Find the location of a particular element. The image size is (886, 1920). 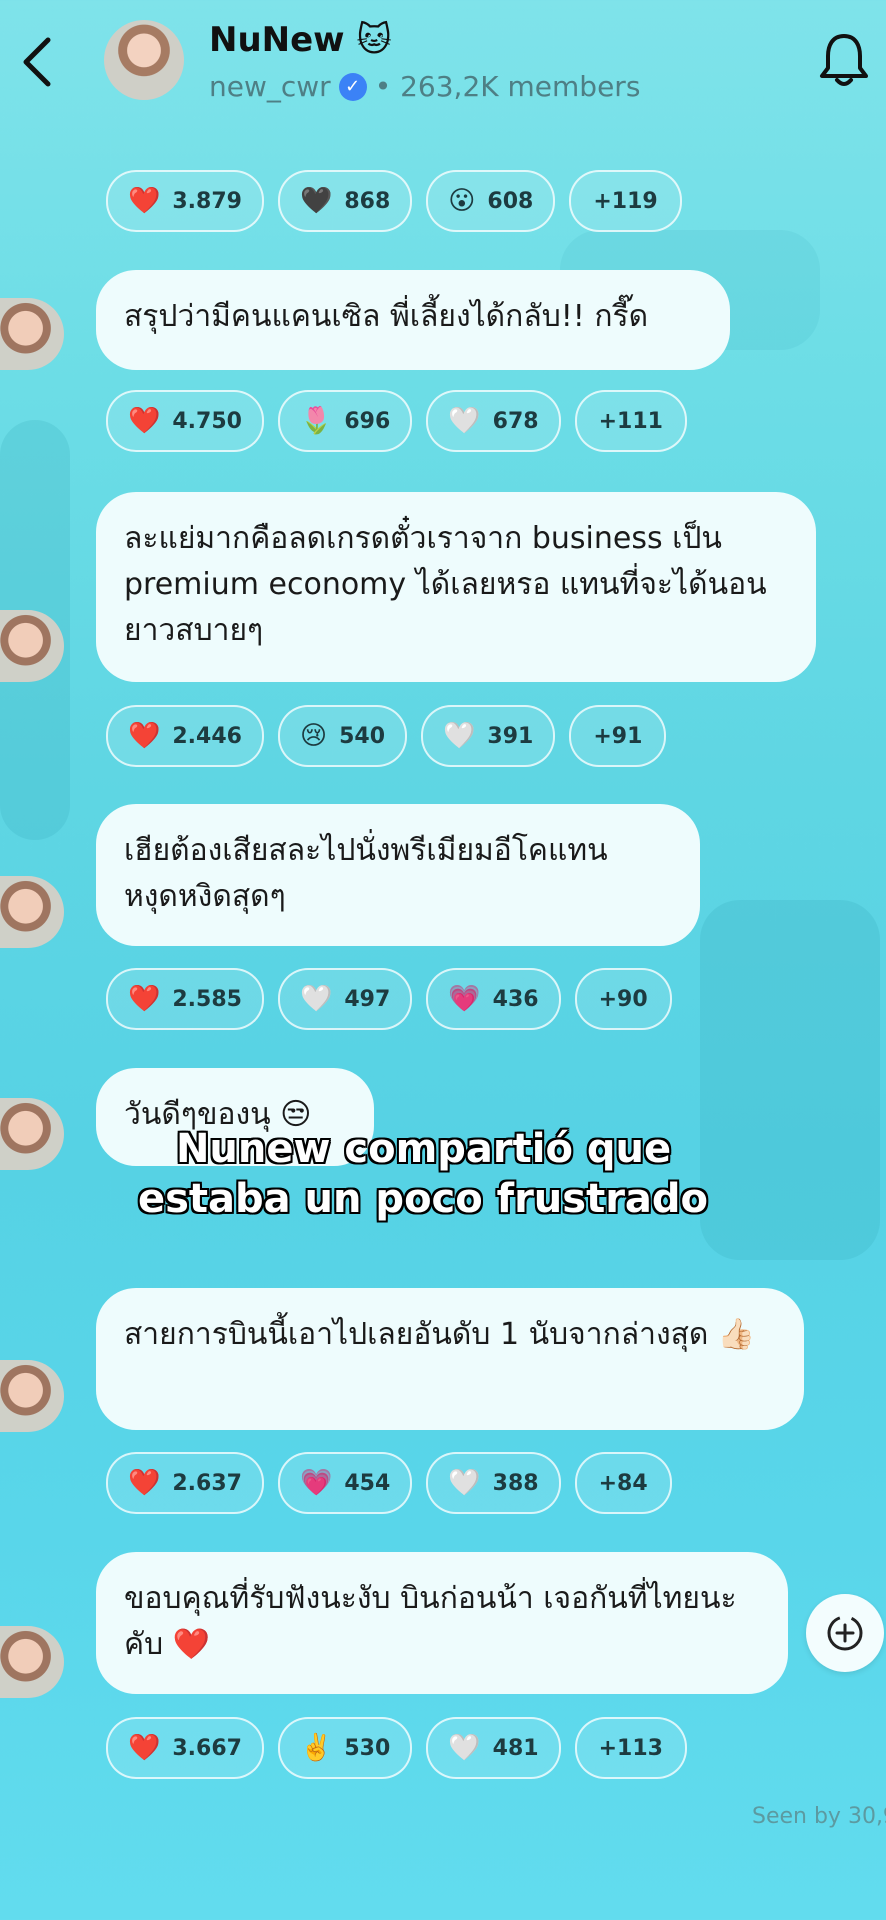

more-reactions: +91 is located at coordinates (618, 736).